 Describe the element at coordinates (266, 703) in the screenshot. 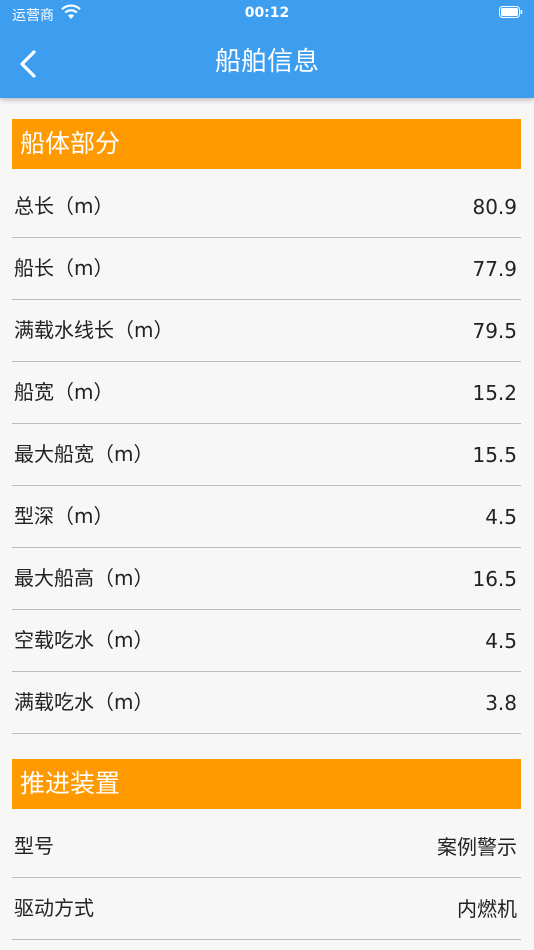

I see `list-item: 满载吃水（m） 3.8` at that location.